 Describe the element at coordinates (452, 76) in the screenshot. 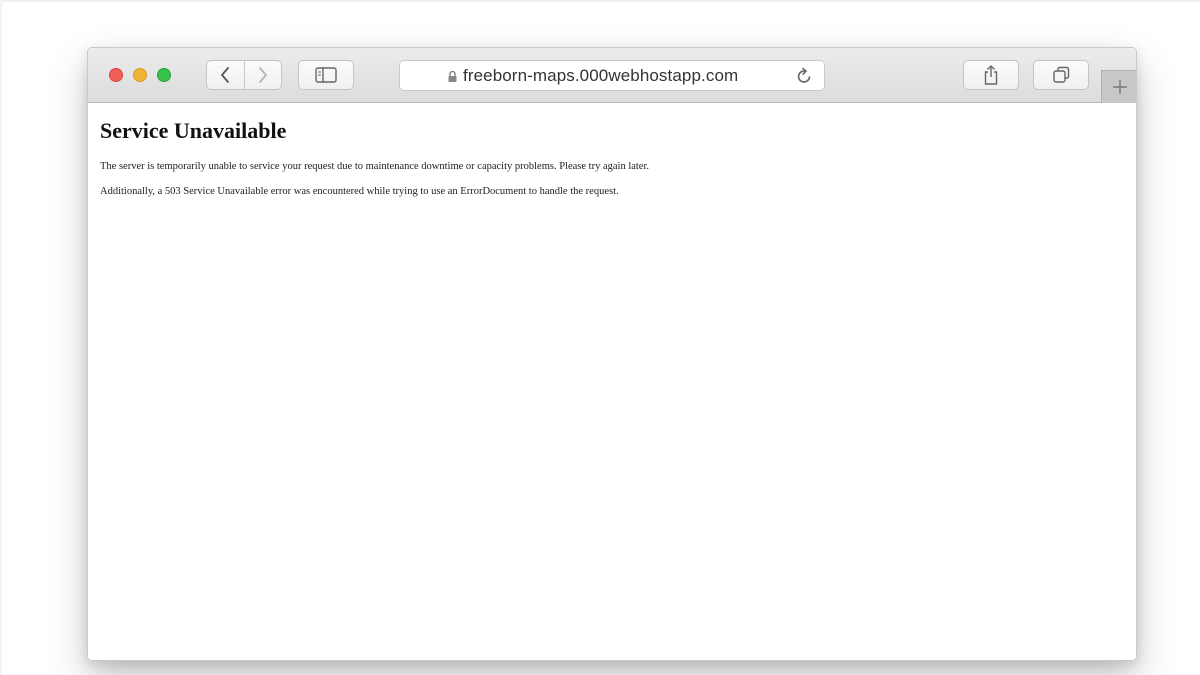

I see `lock-icon` at that location.